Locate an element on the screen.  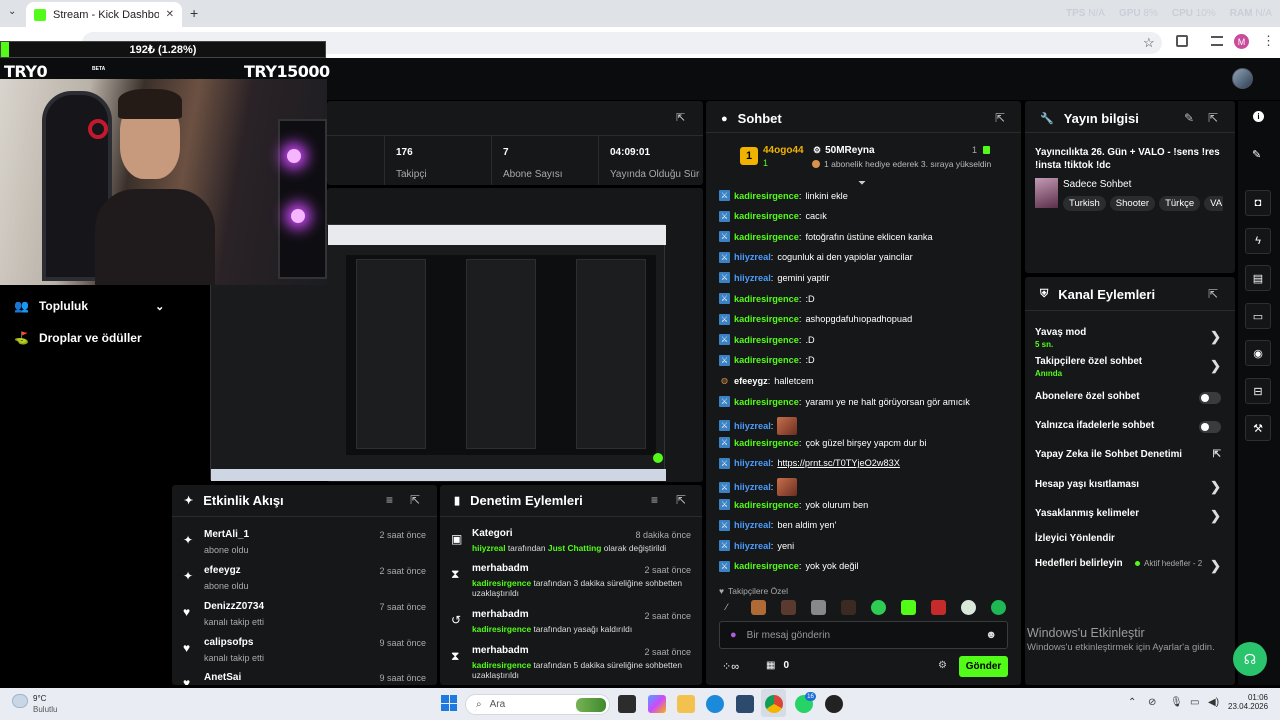
mic-icon: ● is located at coordinates (733, 635).